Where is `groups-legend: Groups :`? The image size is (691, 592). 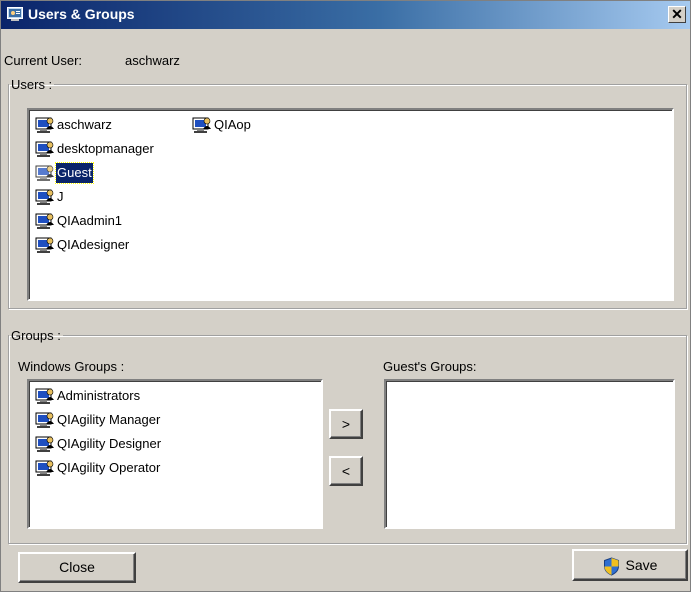
groups-legend: Groups : is located at coordinates (36, 335).